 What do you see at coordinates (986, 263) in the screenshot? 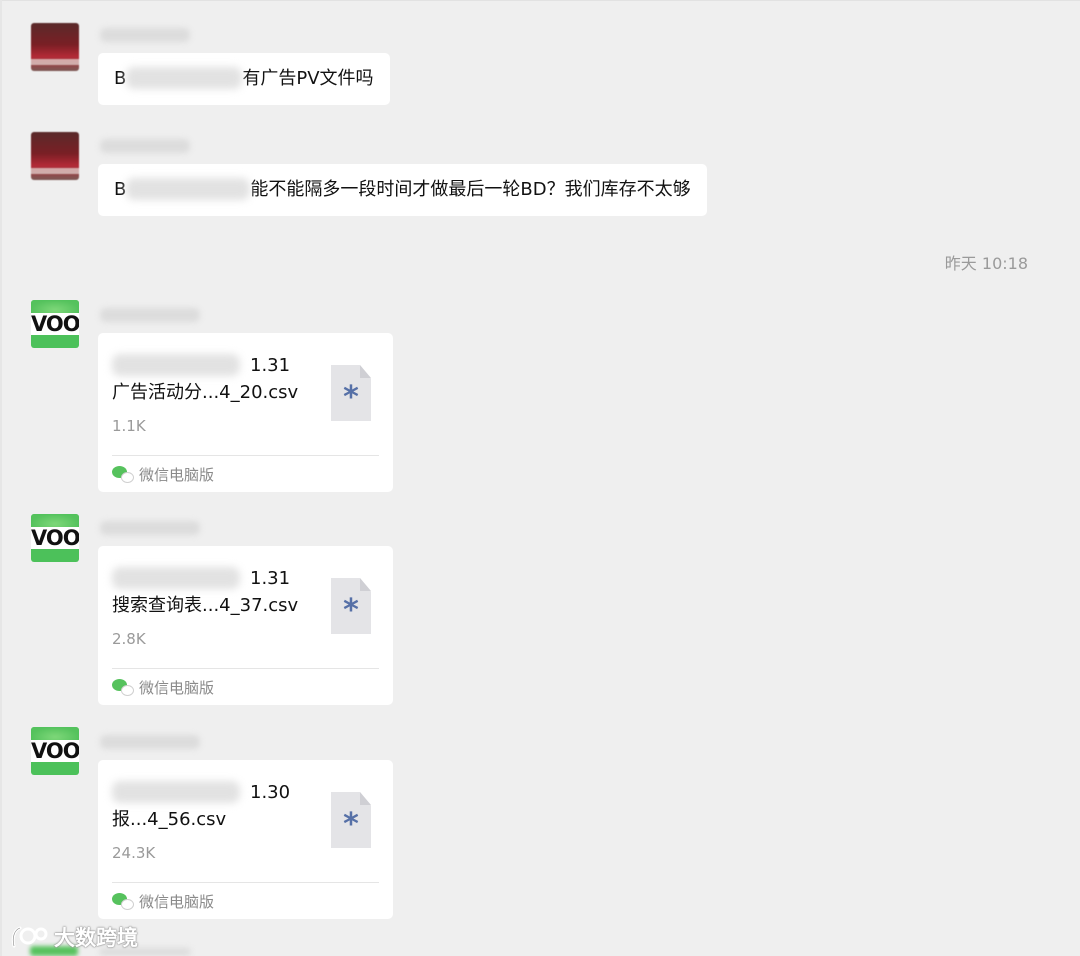
I see `message-timestamp: 昨天 10:18` at bounding box center [986, 263].